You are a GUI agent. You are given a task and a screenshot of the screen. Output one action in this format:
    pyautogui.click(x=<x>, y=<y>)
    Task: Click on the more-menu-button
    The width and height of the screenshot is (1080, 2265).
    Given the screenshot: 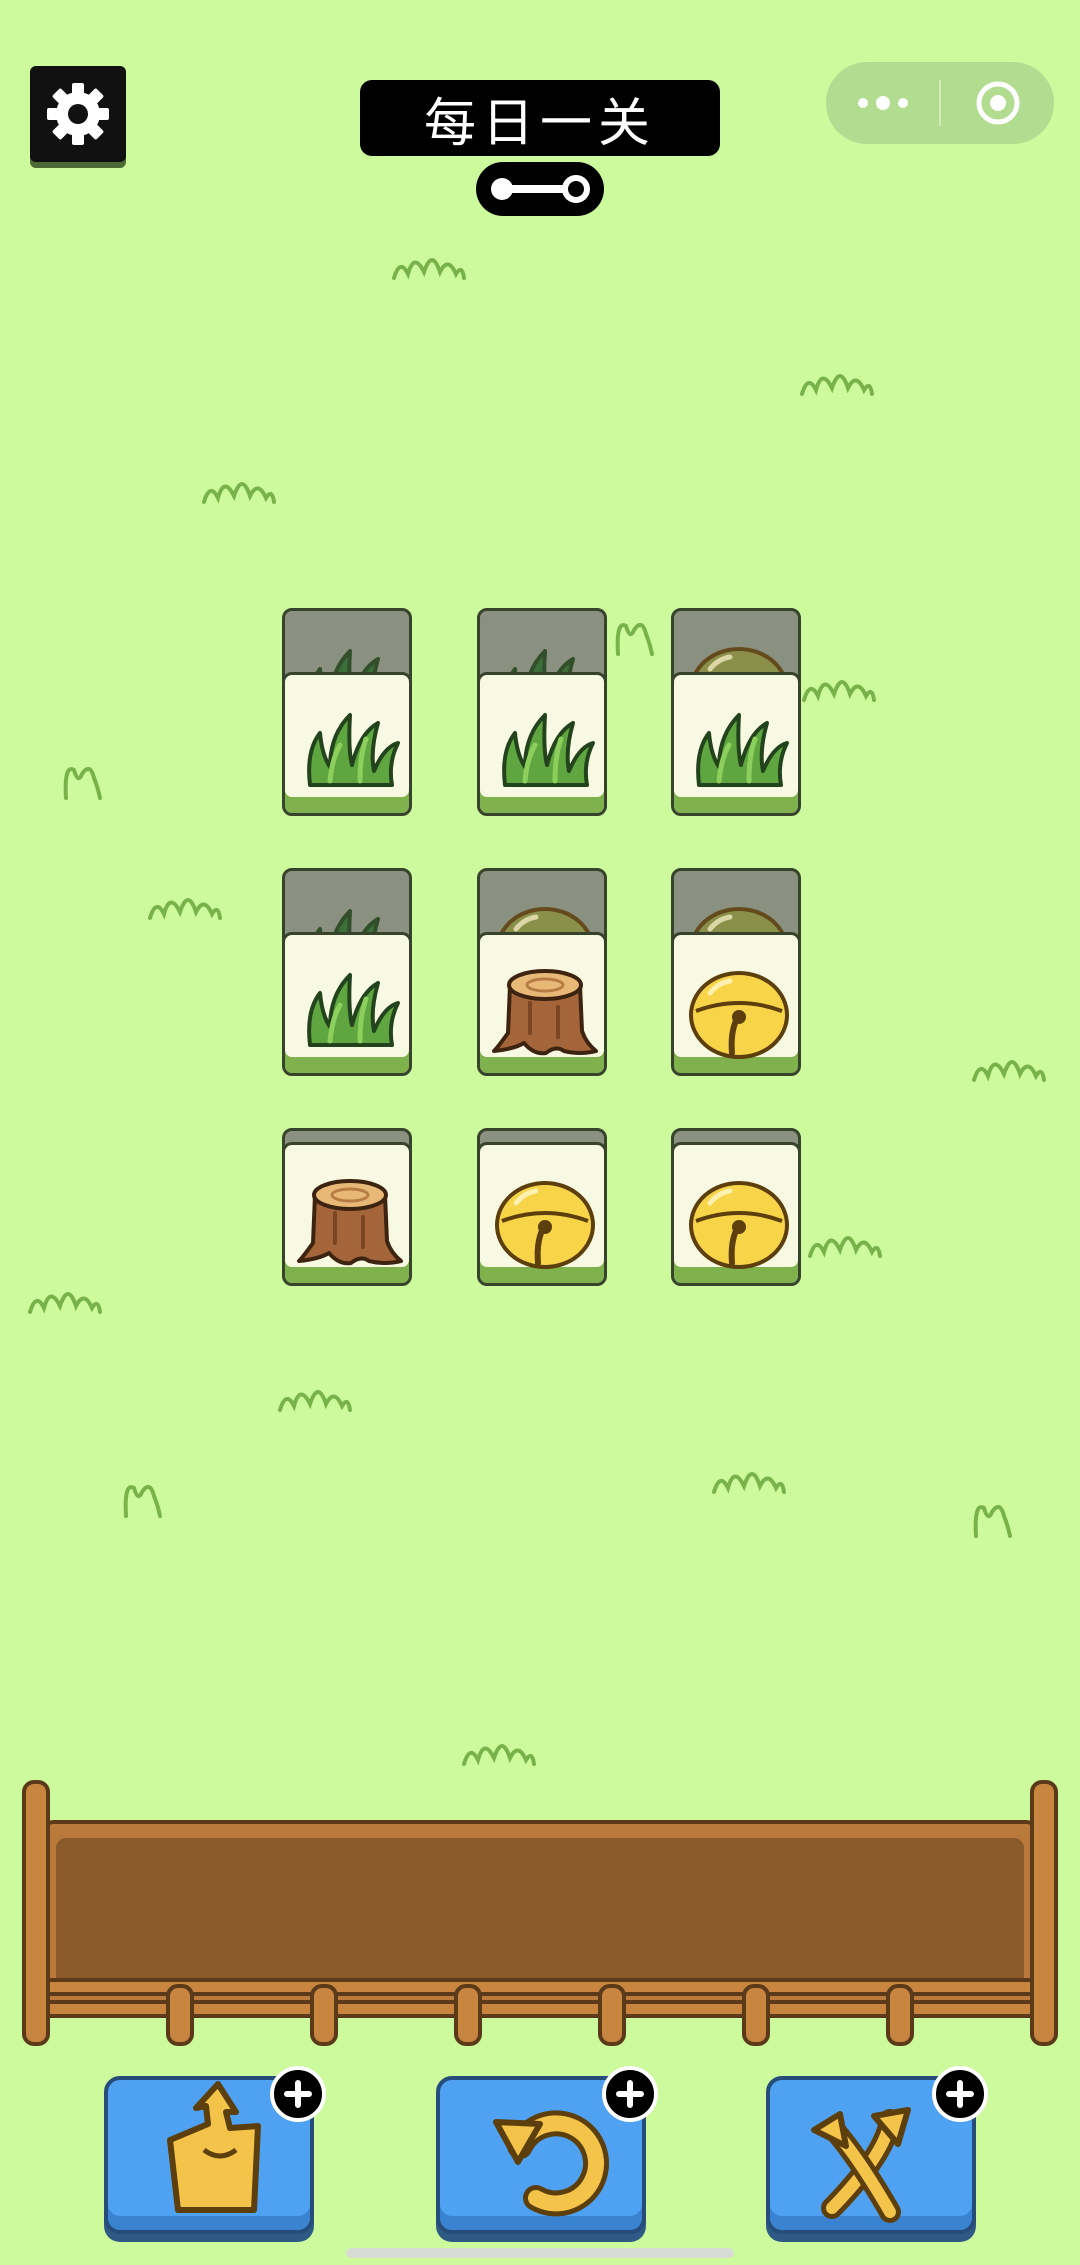 What is the action you would take?
    pyautogui.click(x=882, y=103)
    